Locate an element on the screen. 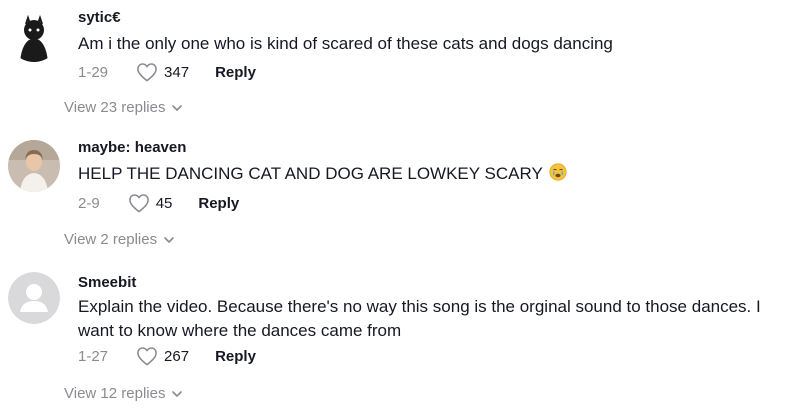 The height and width of the screenshot is (418, 800). view-replies-button: View 23 replies is located at coordinates (123, 107).